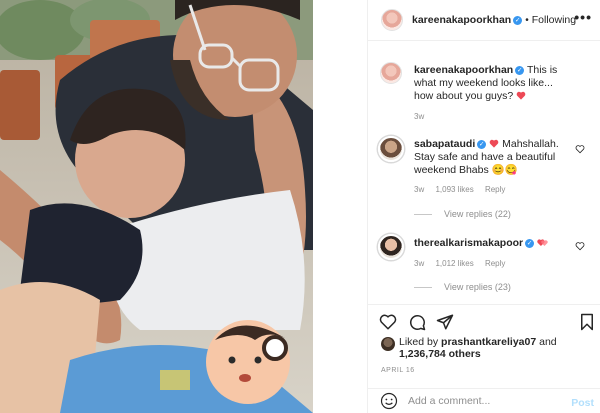 The image size is (600, 413). I want to click on caption-meta: 3w, so click(423, 116).